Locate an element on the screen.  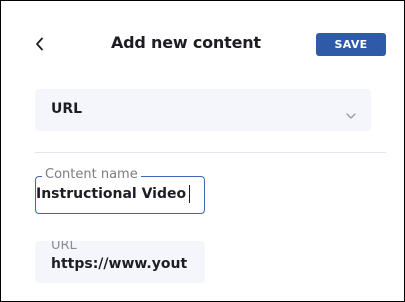
content-name-input: Instructional Video is located at coordinates (119, 194).